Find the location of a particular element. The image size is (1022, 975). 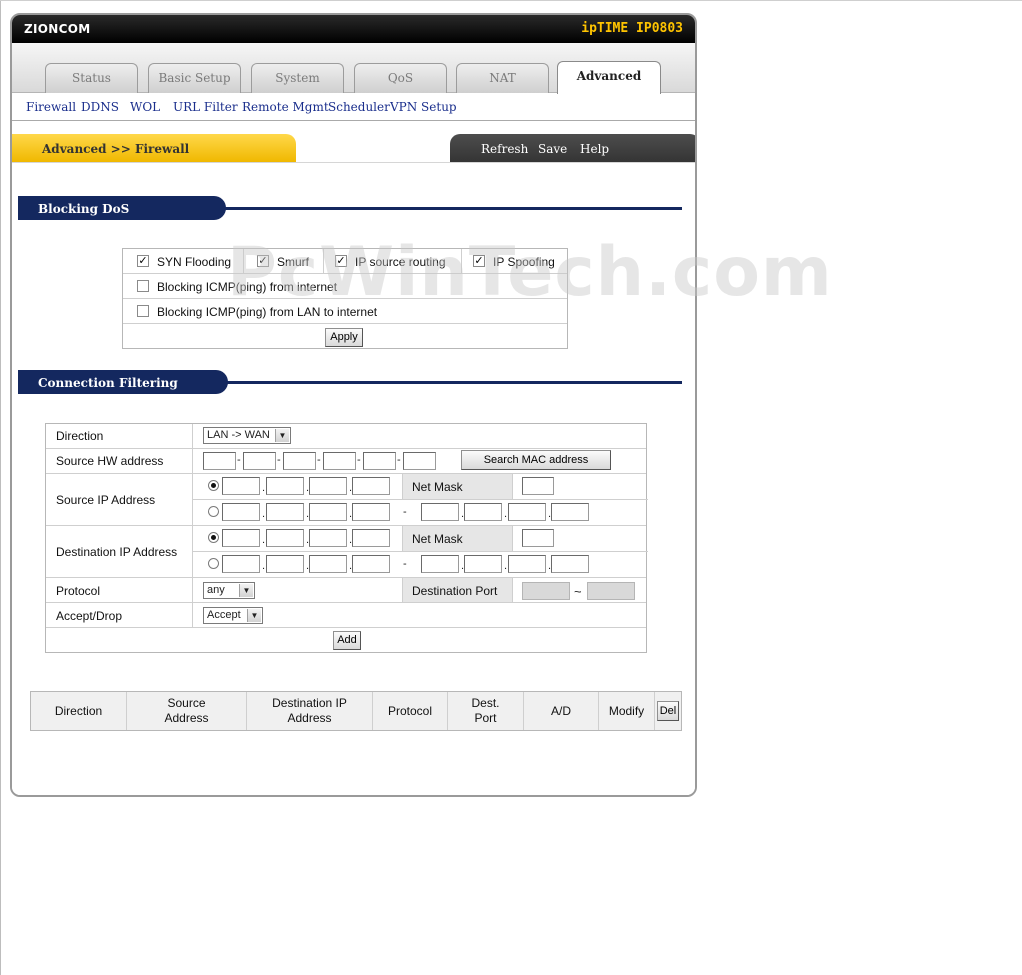

tab-status: Status is located at coordinates (91, 78).